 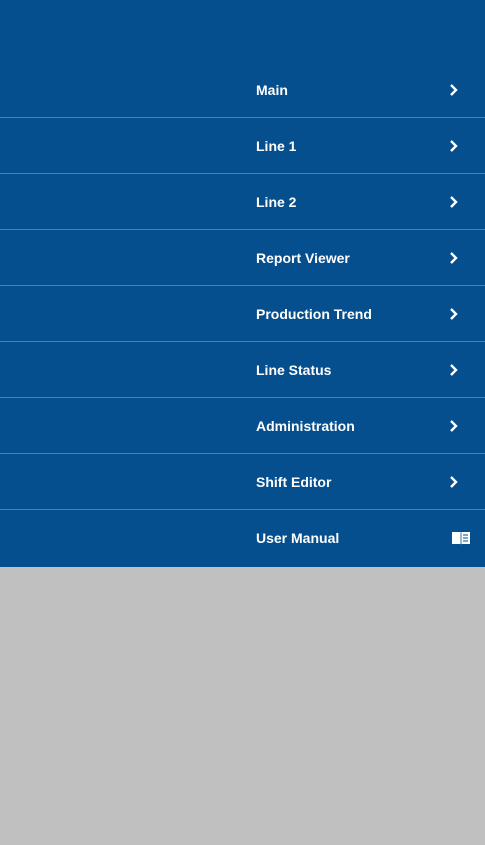 I want to click on menu-item-line-1: Line 1, so click(x=242, y=146).